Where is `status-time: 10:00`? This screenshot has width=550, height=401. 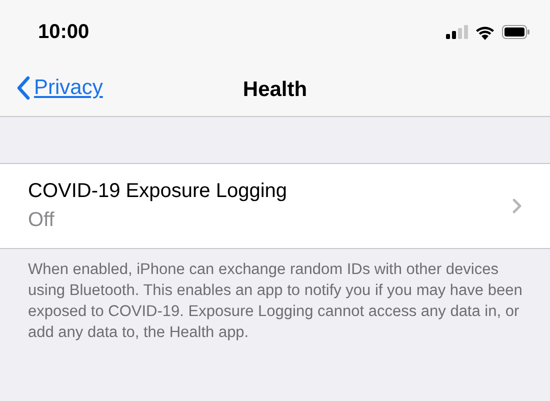 status-time: 10:00 is located at coordinates (64, 32).